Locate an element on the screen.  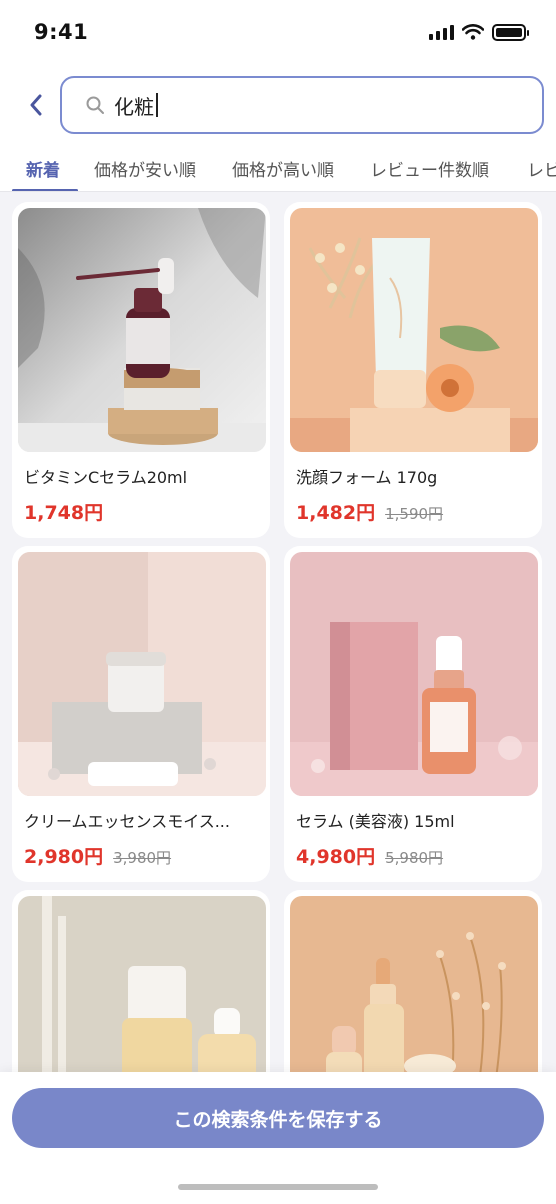
footer-save-area: この検索条件を保存する is located at coordinates (278, 1138).